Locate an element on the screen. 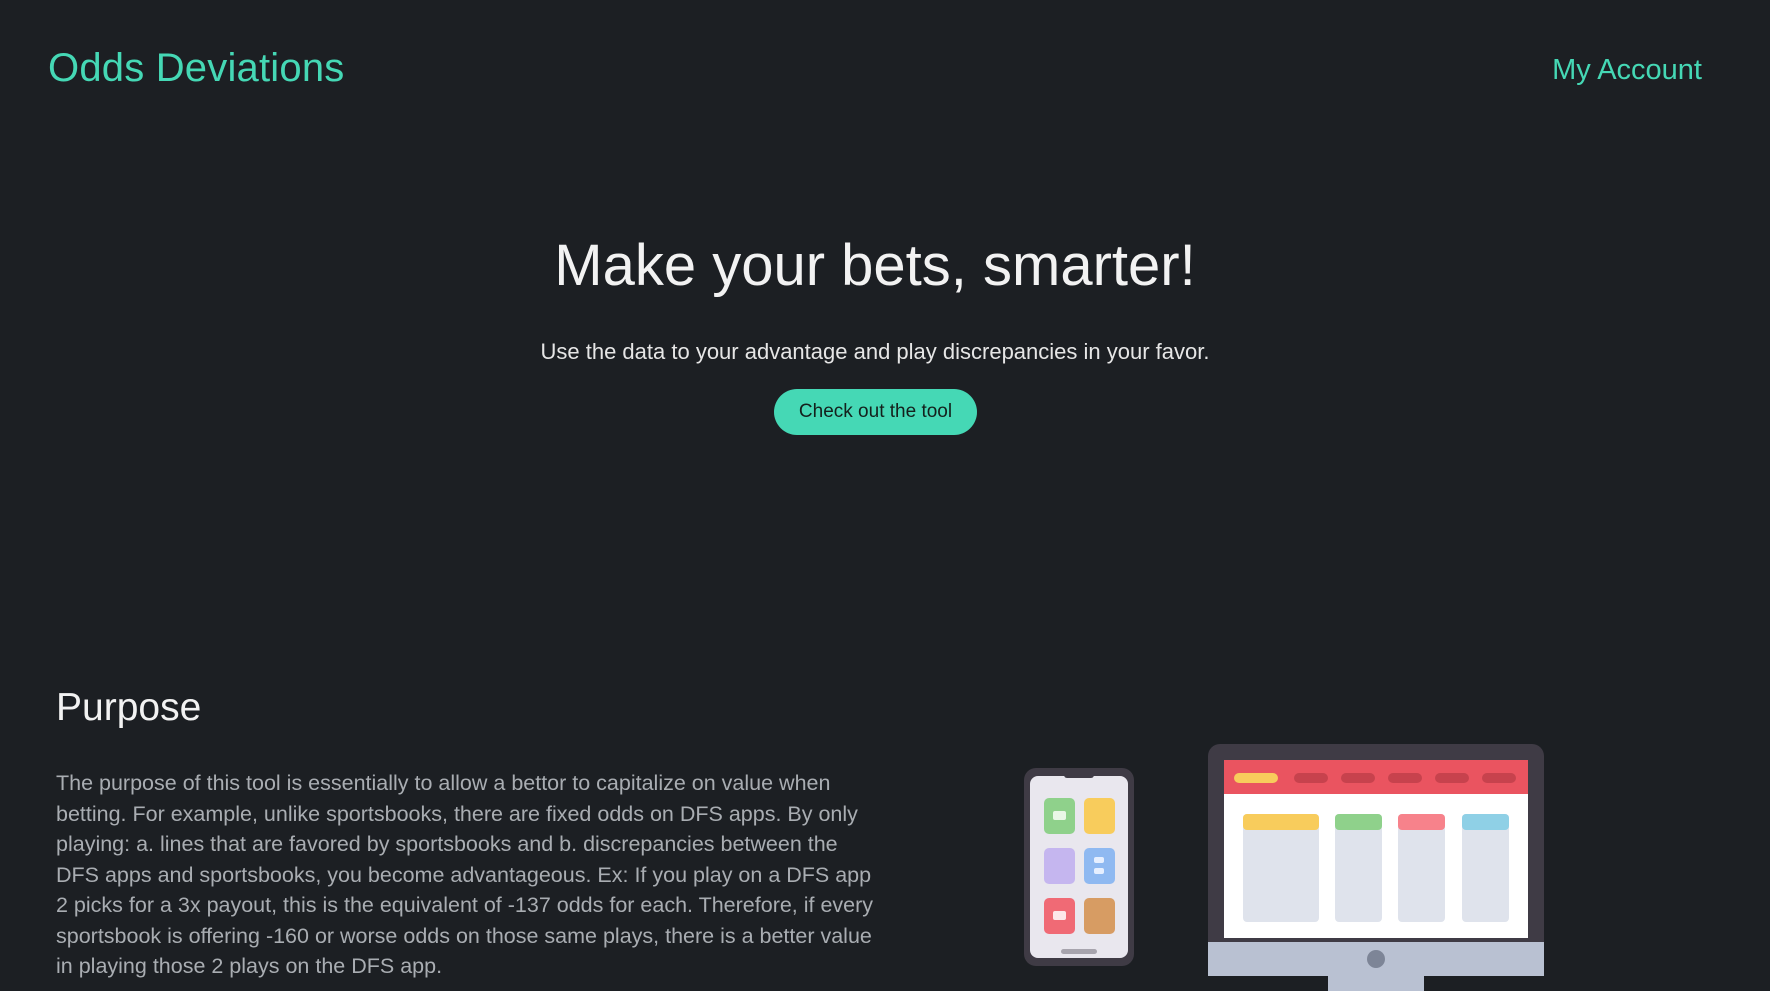  brand-logo-link: Odds Deviations is located at coordinates (196, 68).